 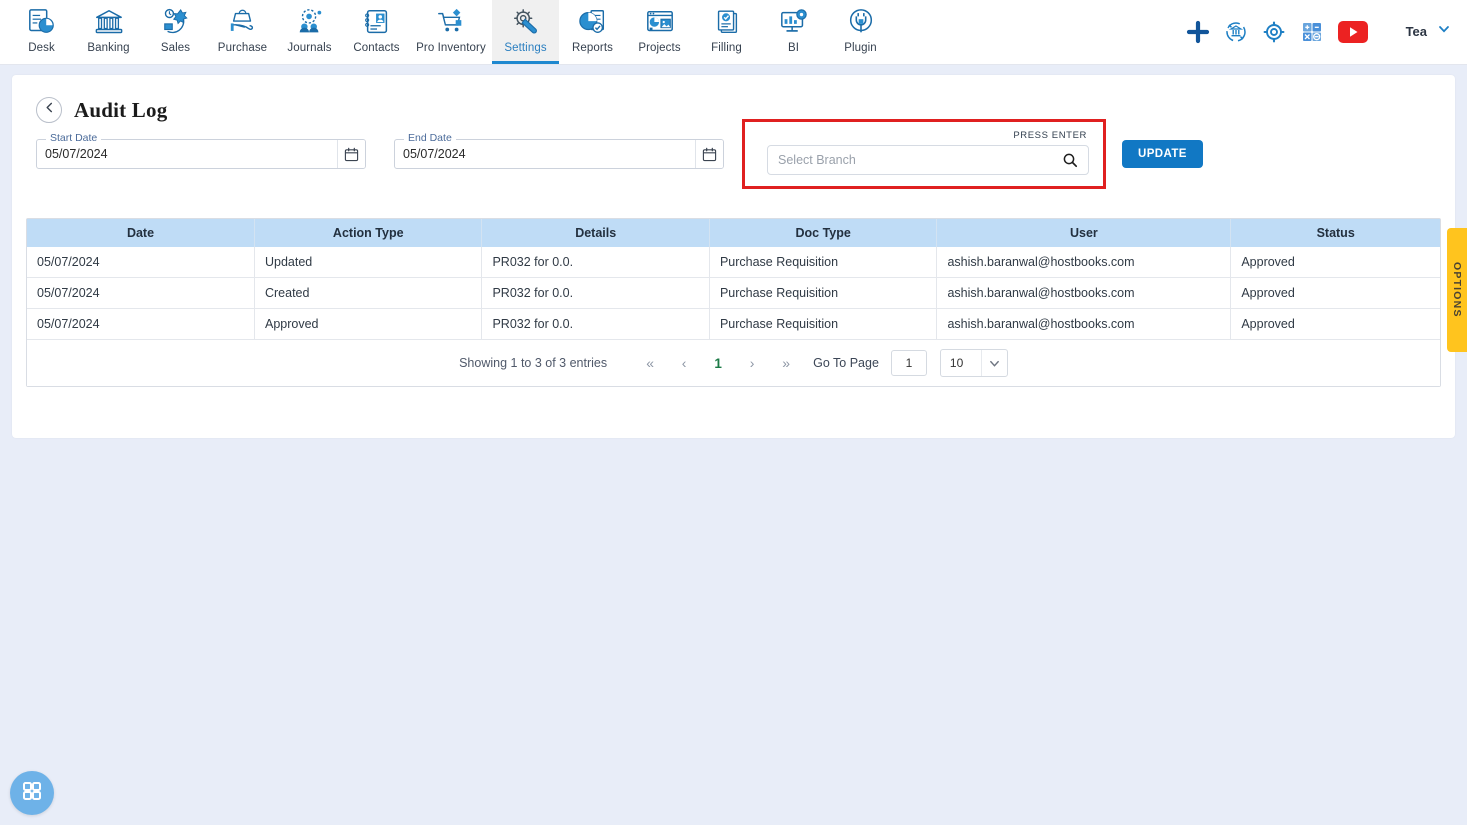 I want to click on column-header-doc-type: Doc Type, so click(x=823, y=233).